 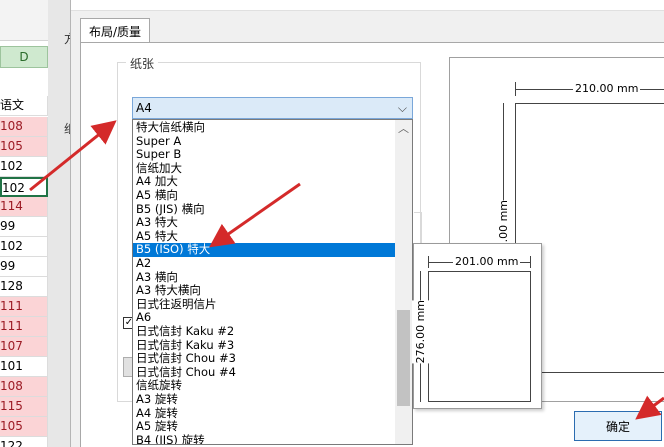 What do you see at coordinates (142, 63) in the screenshot?
I see `paper-group-label: 纸张` at bounding box center [142, 63].